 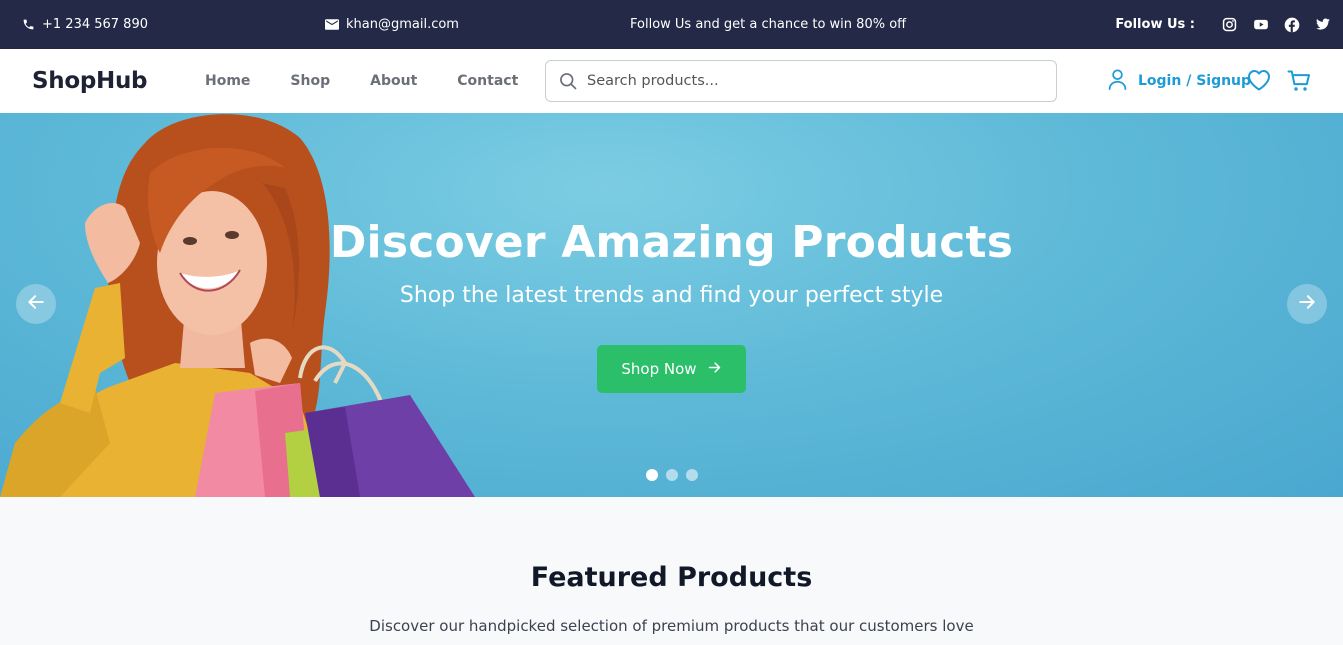 I want to click on carousel-indicators, so click(x=672, y=475).